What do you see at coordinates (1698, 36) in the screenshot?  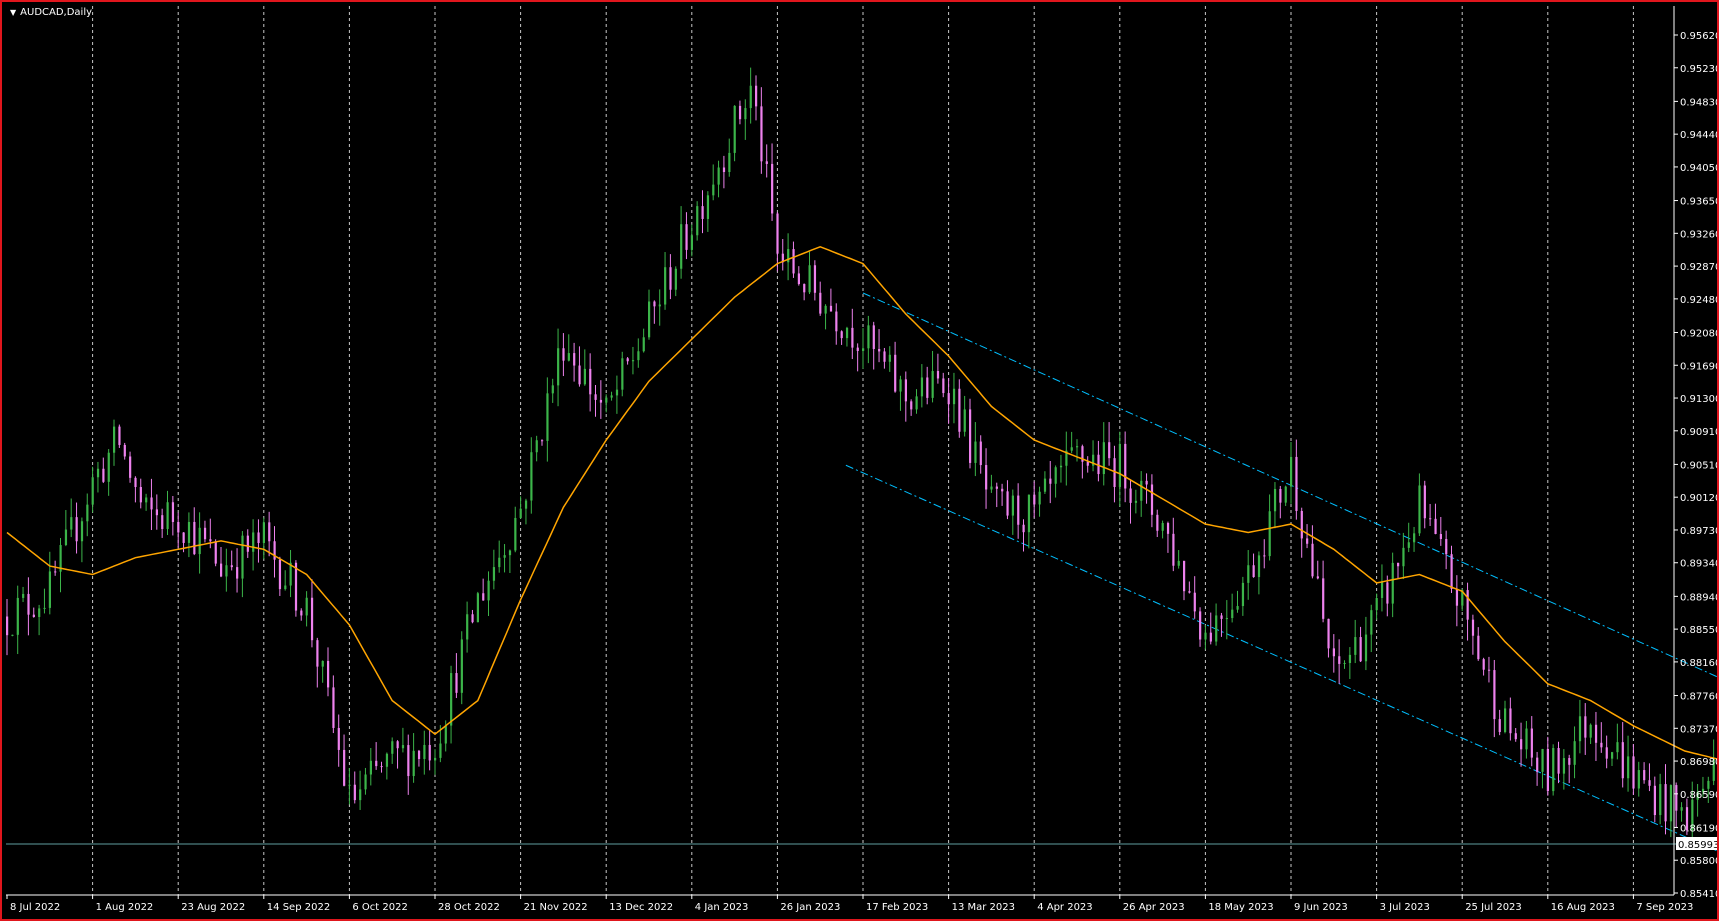 I see `price-tick-label: 0.95620` at bounding box center [1698, 36].